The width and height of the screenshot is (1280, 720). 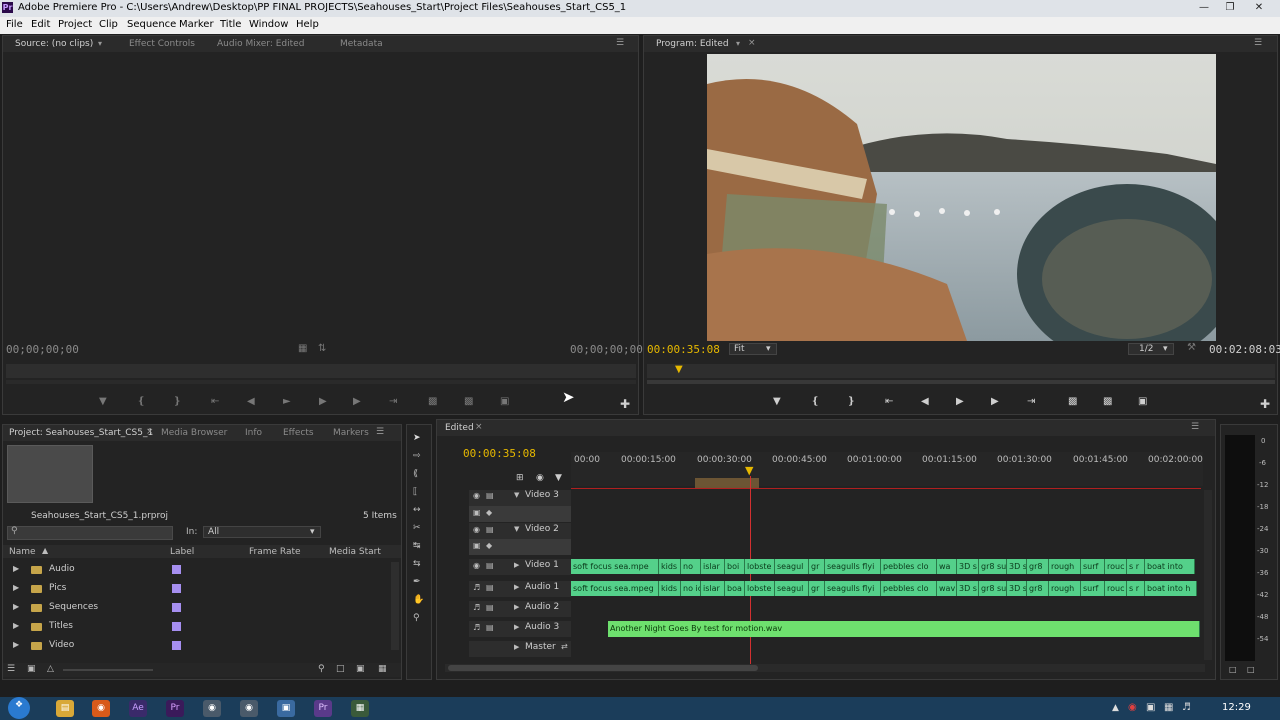 I want to click on program-timecode-current: 00:00:35:08, so click(x=683, y=349).